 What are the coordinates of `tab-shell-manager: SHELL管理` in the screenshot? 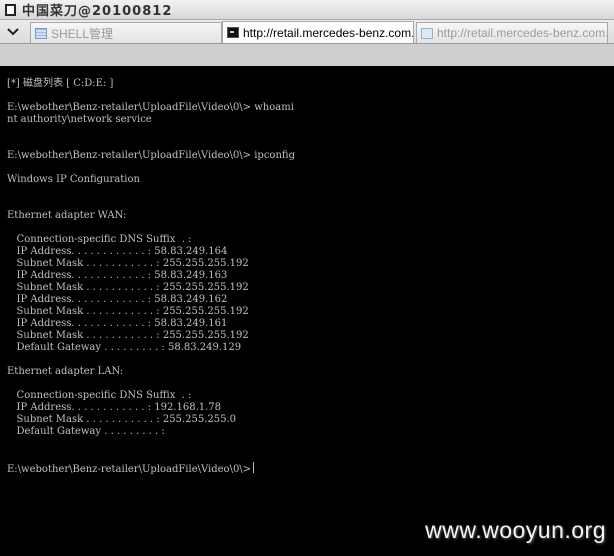 It's located at (126, 32).